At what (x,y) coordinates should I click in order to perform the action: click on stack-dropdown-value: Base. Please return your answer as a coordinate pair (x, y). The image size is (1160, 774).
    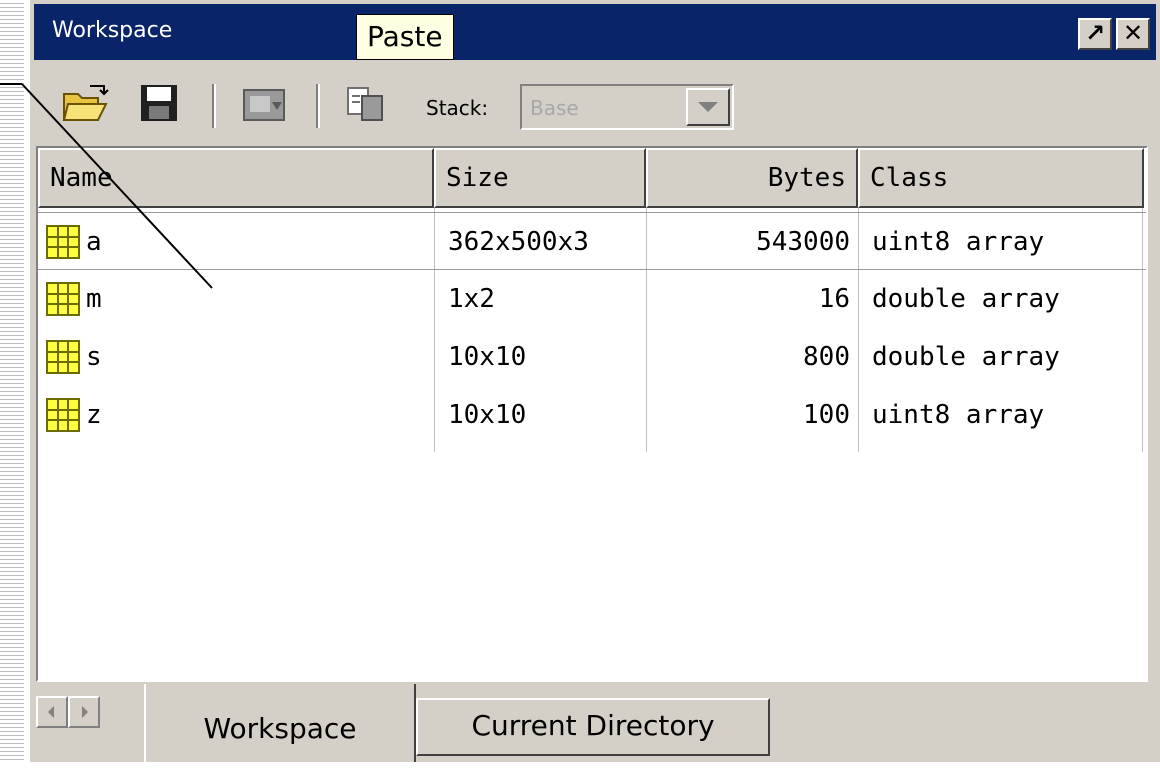
    Looking at the image, I should click on (554, 108).